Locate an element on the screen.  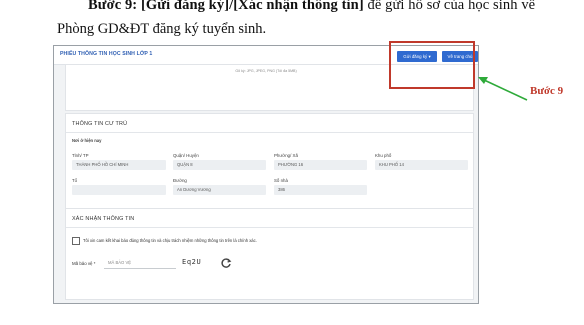
highlight-box is located at coordinates (432, 65).